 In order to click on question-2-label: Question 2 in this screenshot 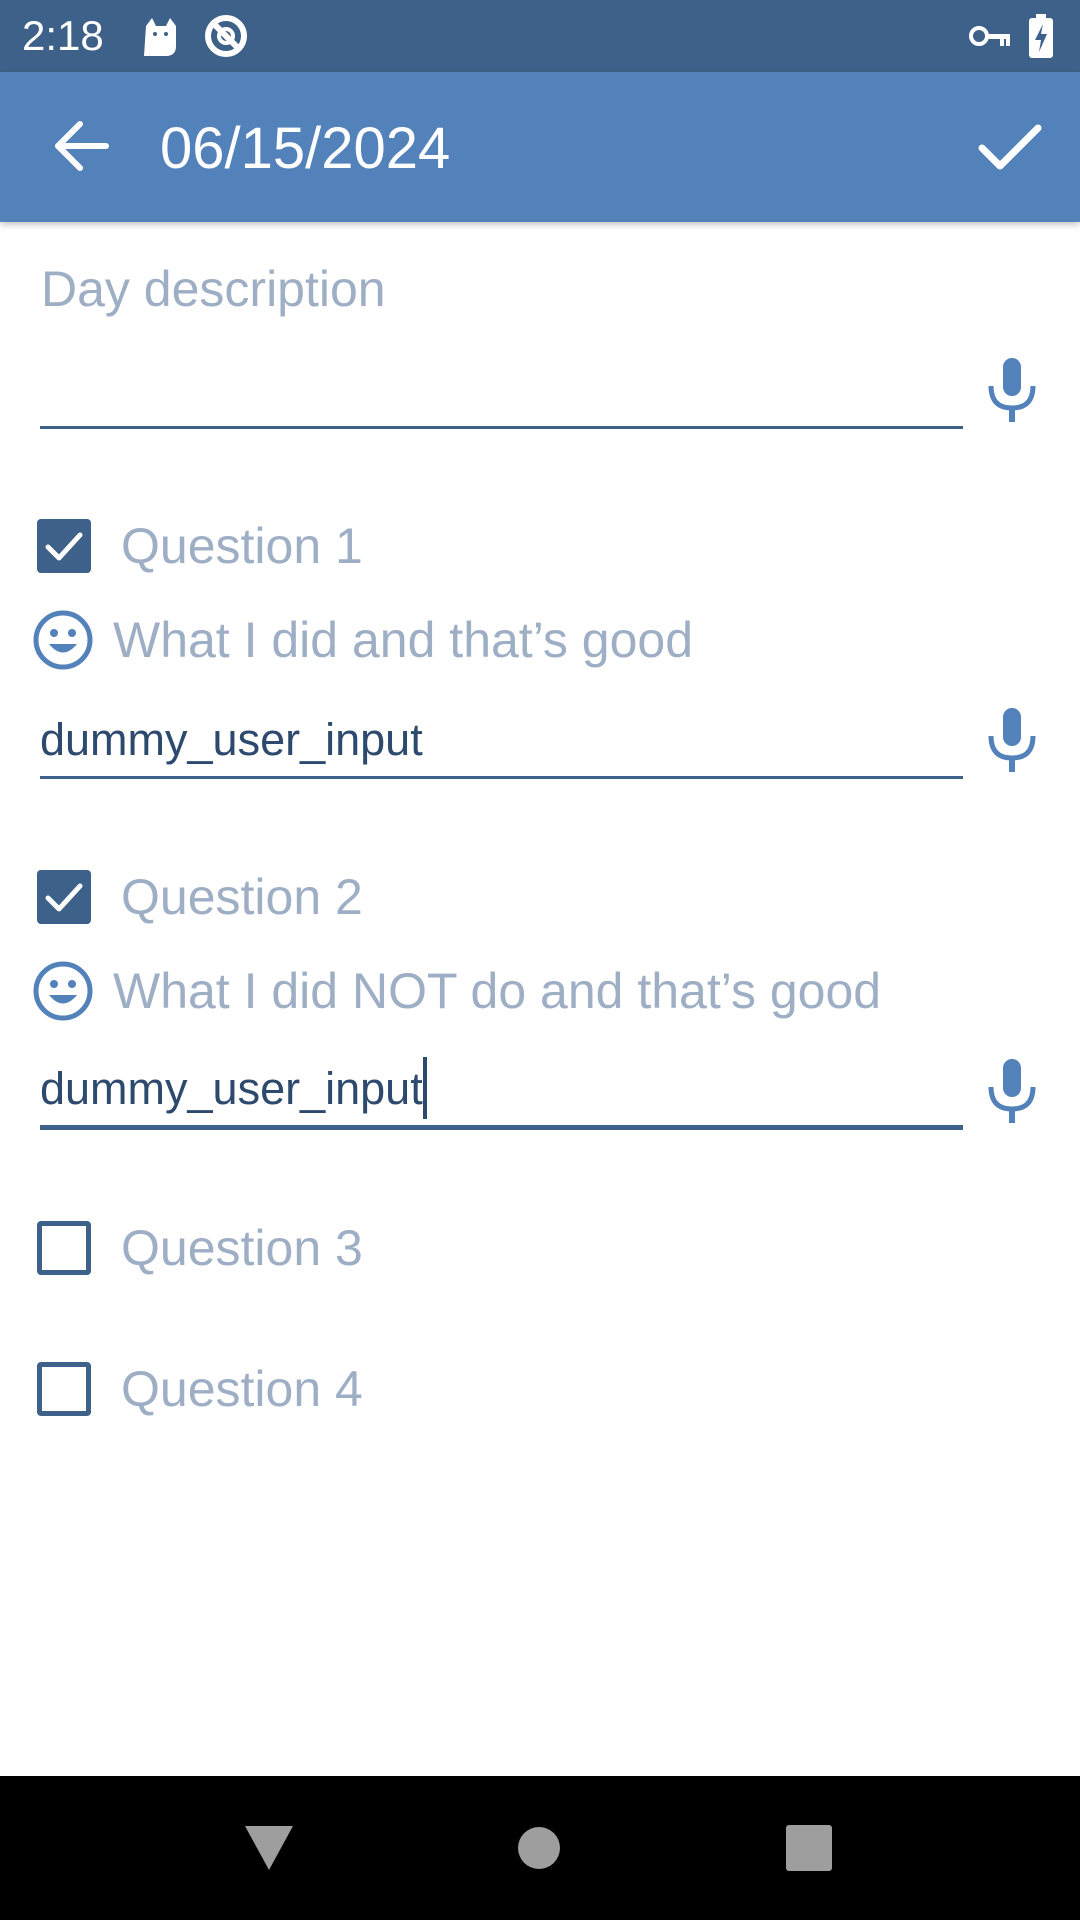, I will do `click(242, 897)`.